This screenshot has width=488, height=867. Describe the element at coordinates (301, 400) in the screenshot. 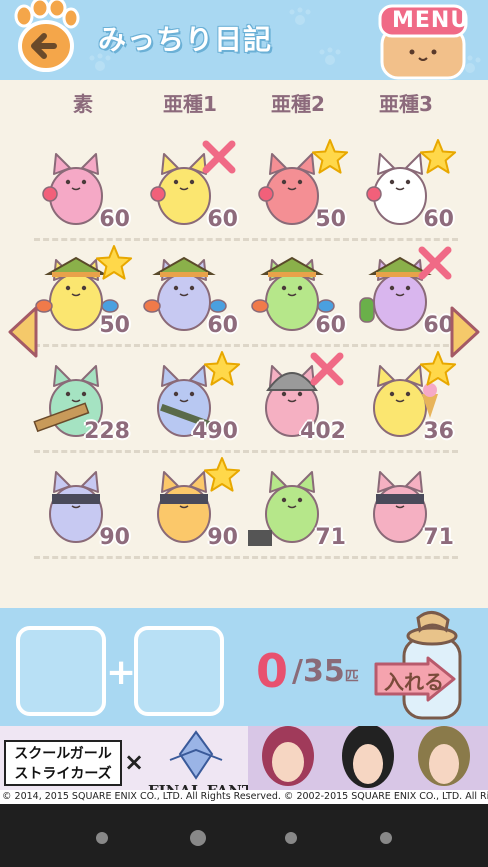

I see `cat-cell: 402` at that location.